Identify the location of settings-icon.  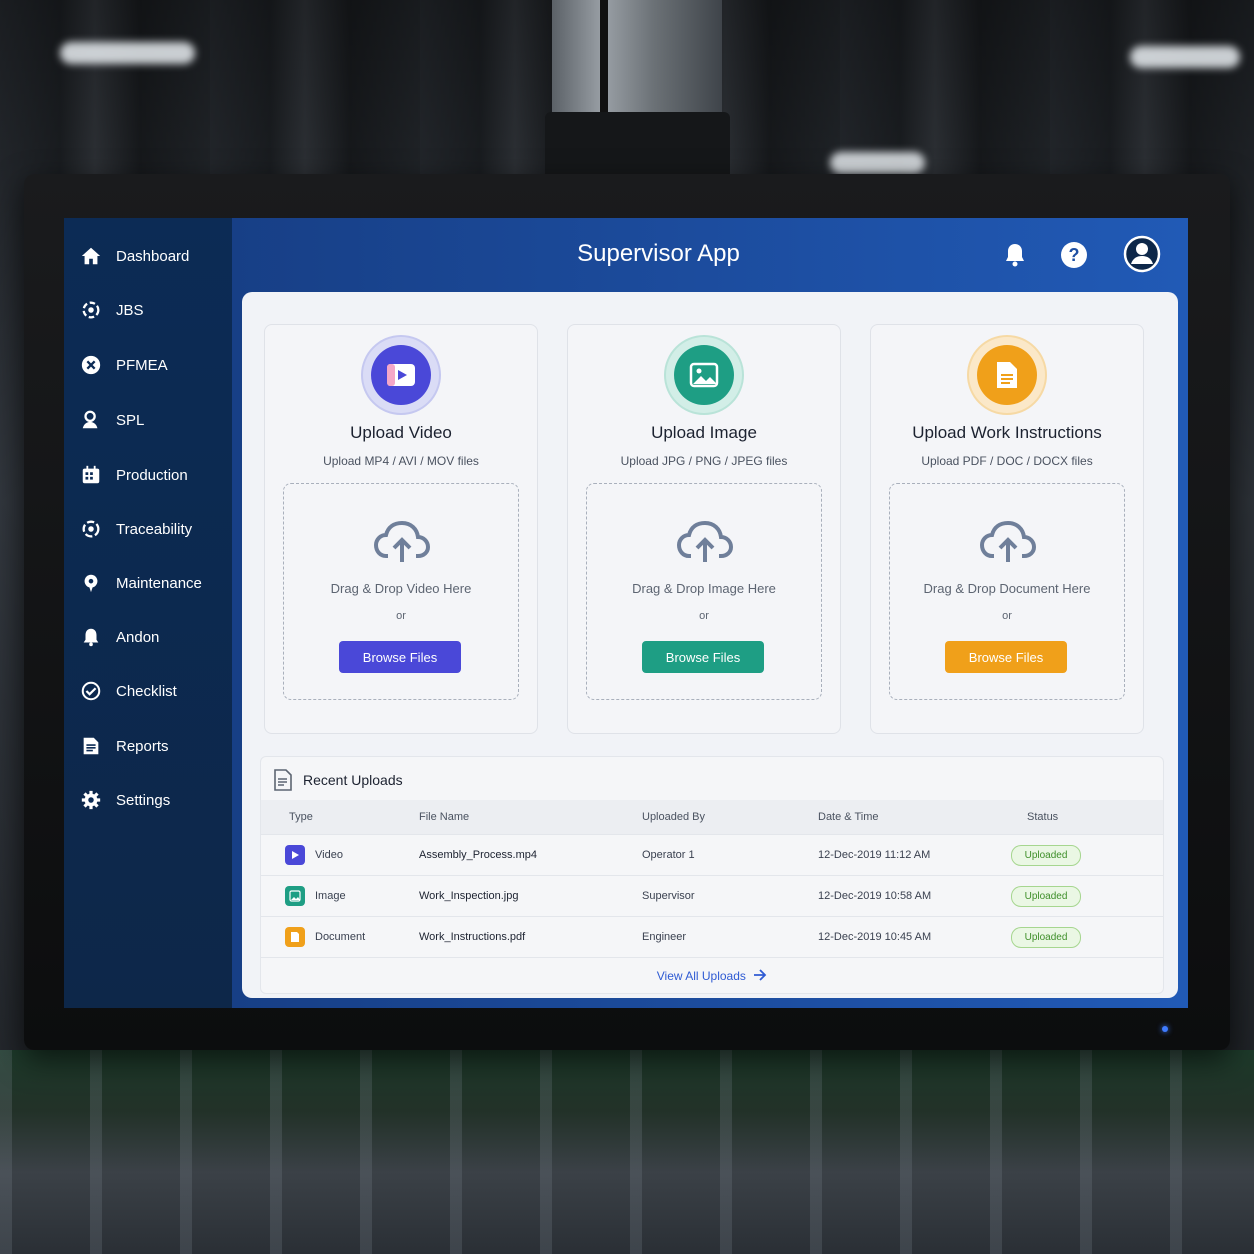
(91, 800).